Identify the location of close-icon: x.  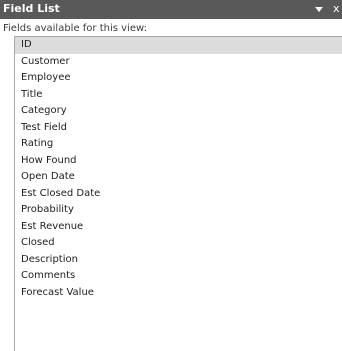
(337, 9).